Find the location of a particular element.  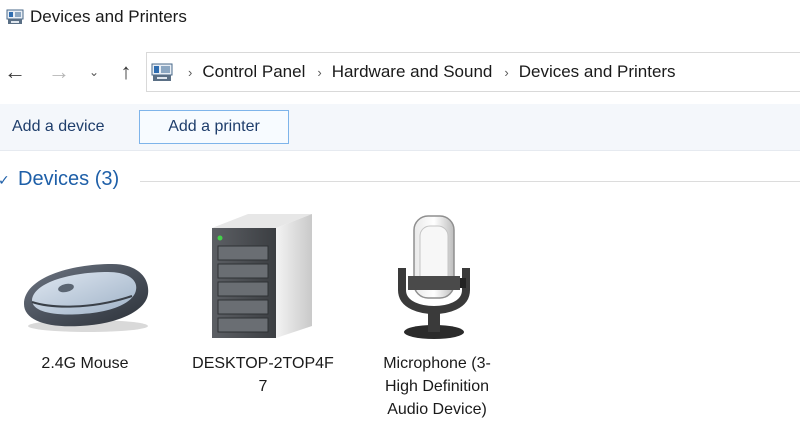

breadcrumb-control-panel: Control Panel is located at coordinates (253, 72).